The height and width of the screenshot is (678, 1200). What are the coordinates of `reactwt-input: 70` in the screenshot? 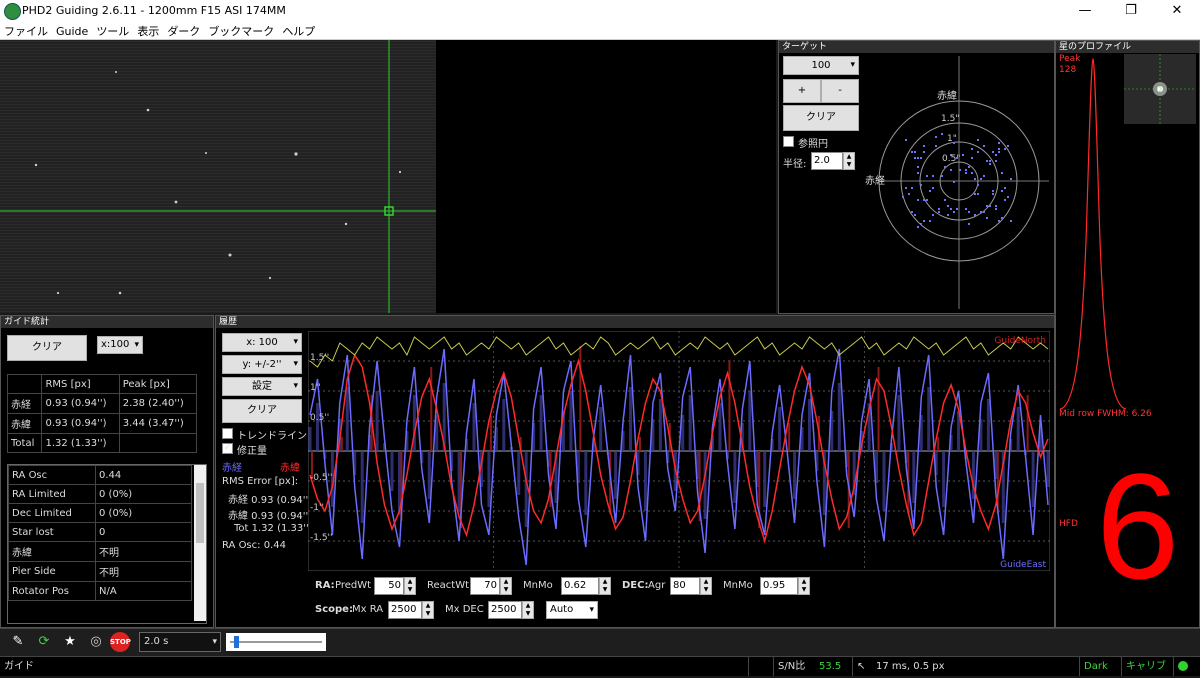 It's located at (485, 586).